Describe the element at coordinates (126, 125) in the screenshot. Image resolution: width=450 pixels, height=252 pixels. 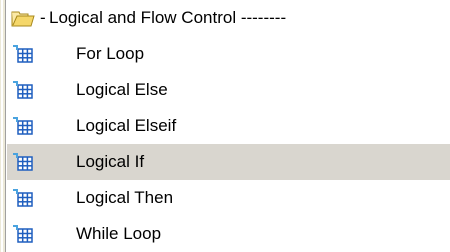
I see `tree-item-label: Logical Elseif` at that location.